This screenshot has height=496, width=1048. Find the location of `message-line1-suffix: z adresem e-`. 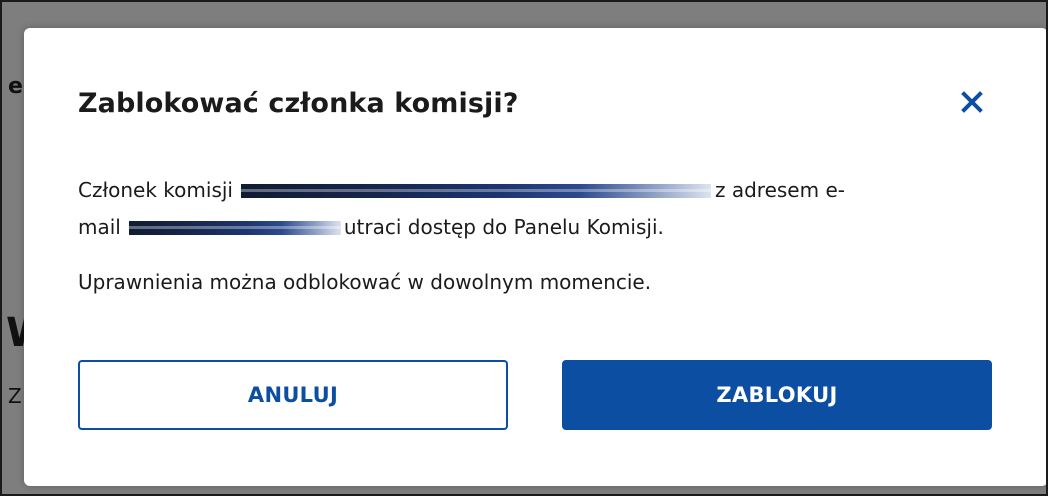

message-line1-suffix: z adresem e- is located at coordinates (779, 190).